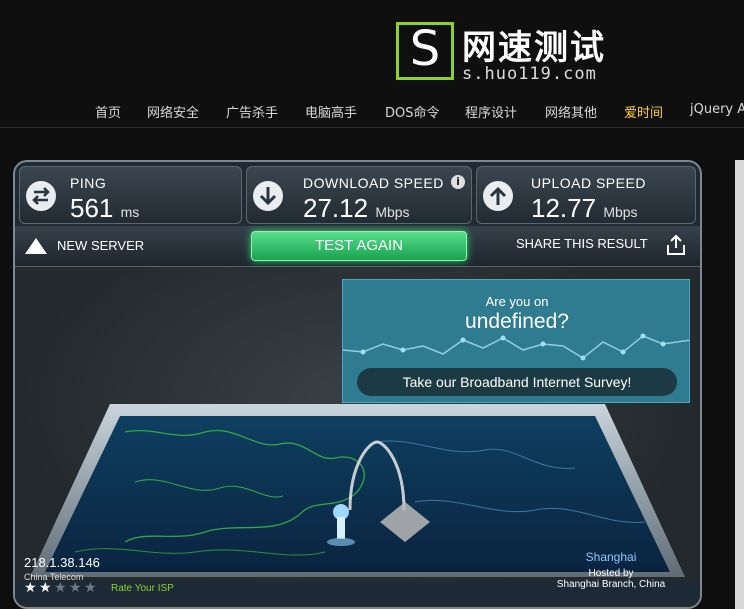 The image size is (744, 609). What do you see at coordinates (336, 208) in the screenshot?
I see `download-value: 27.12` at bounding box center [336, 208].